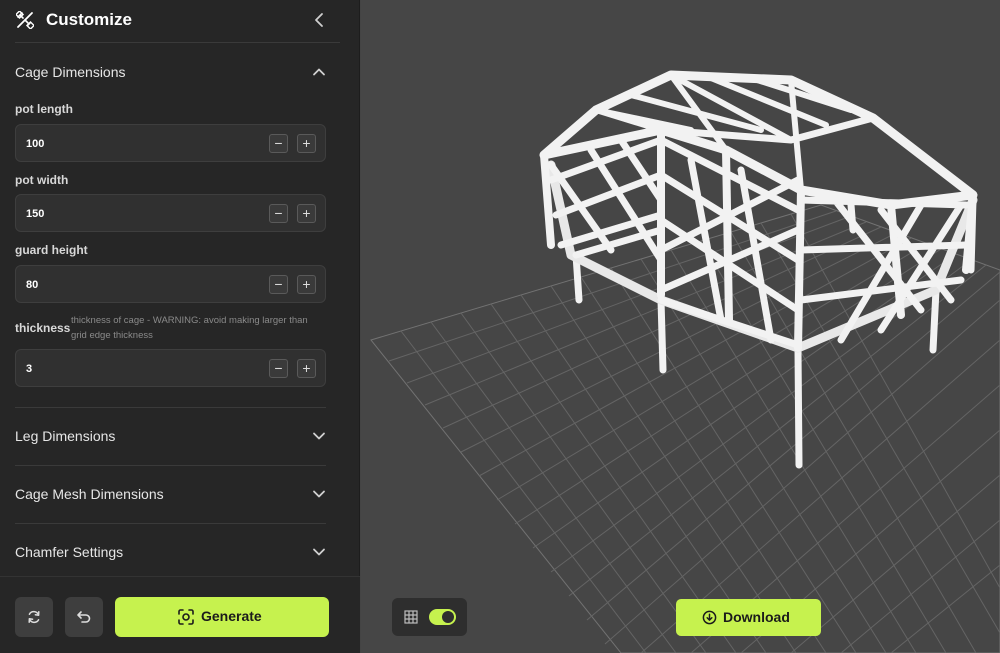 Image resolution: width=1000 pixels, height=653 pixels. I want to click on download-button-label: Download, so click(756, 617).